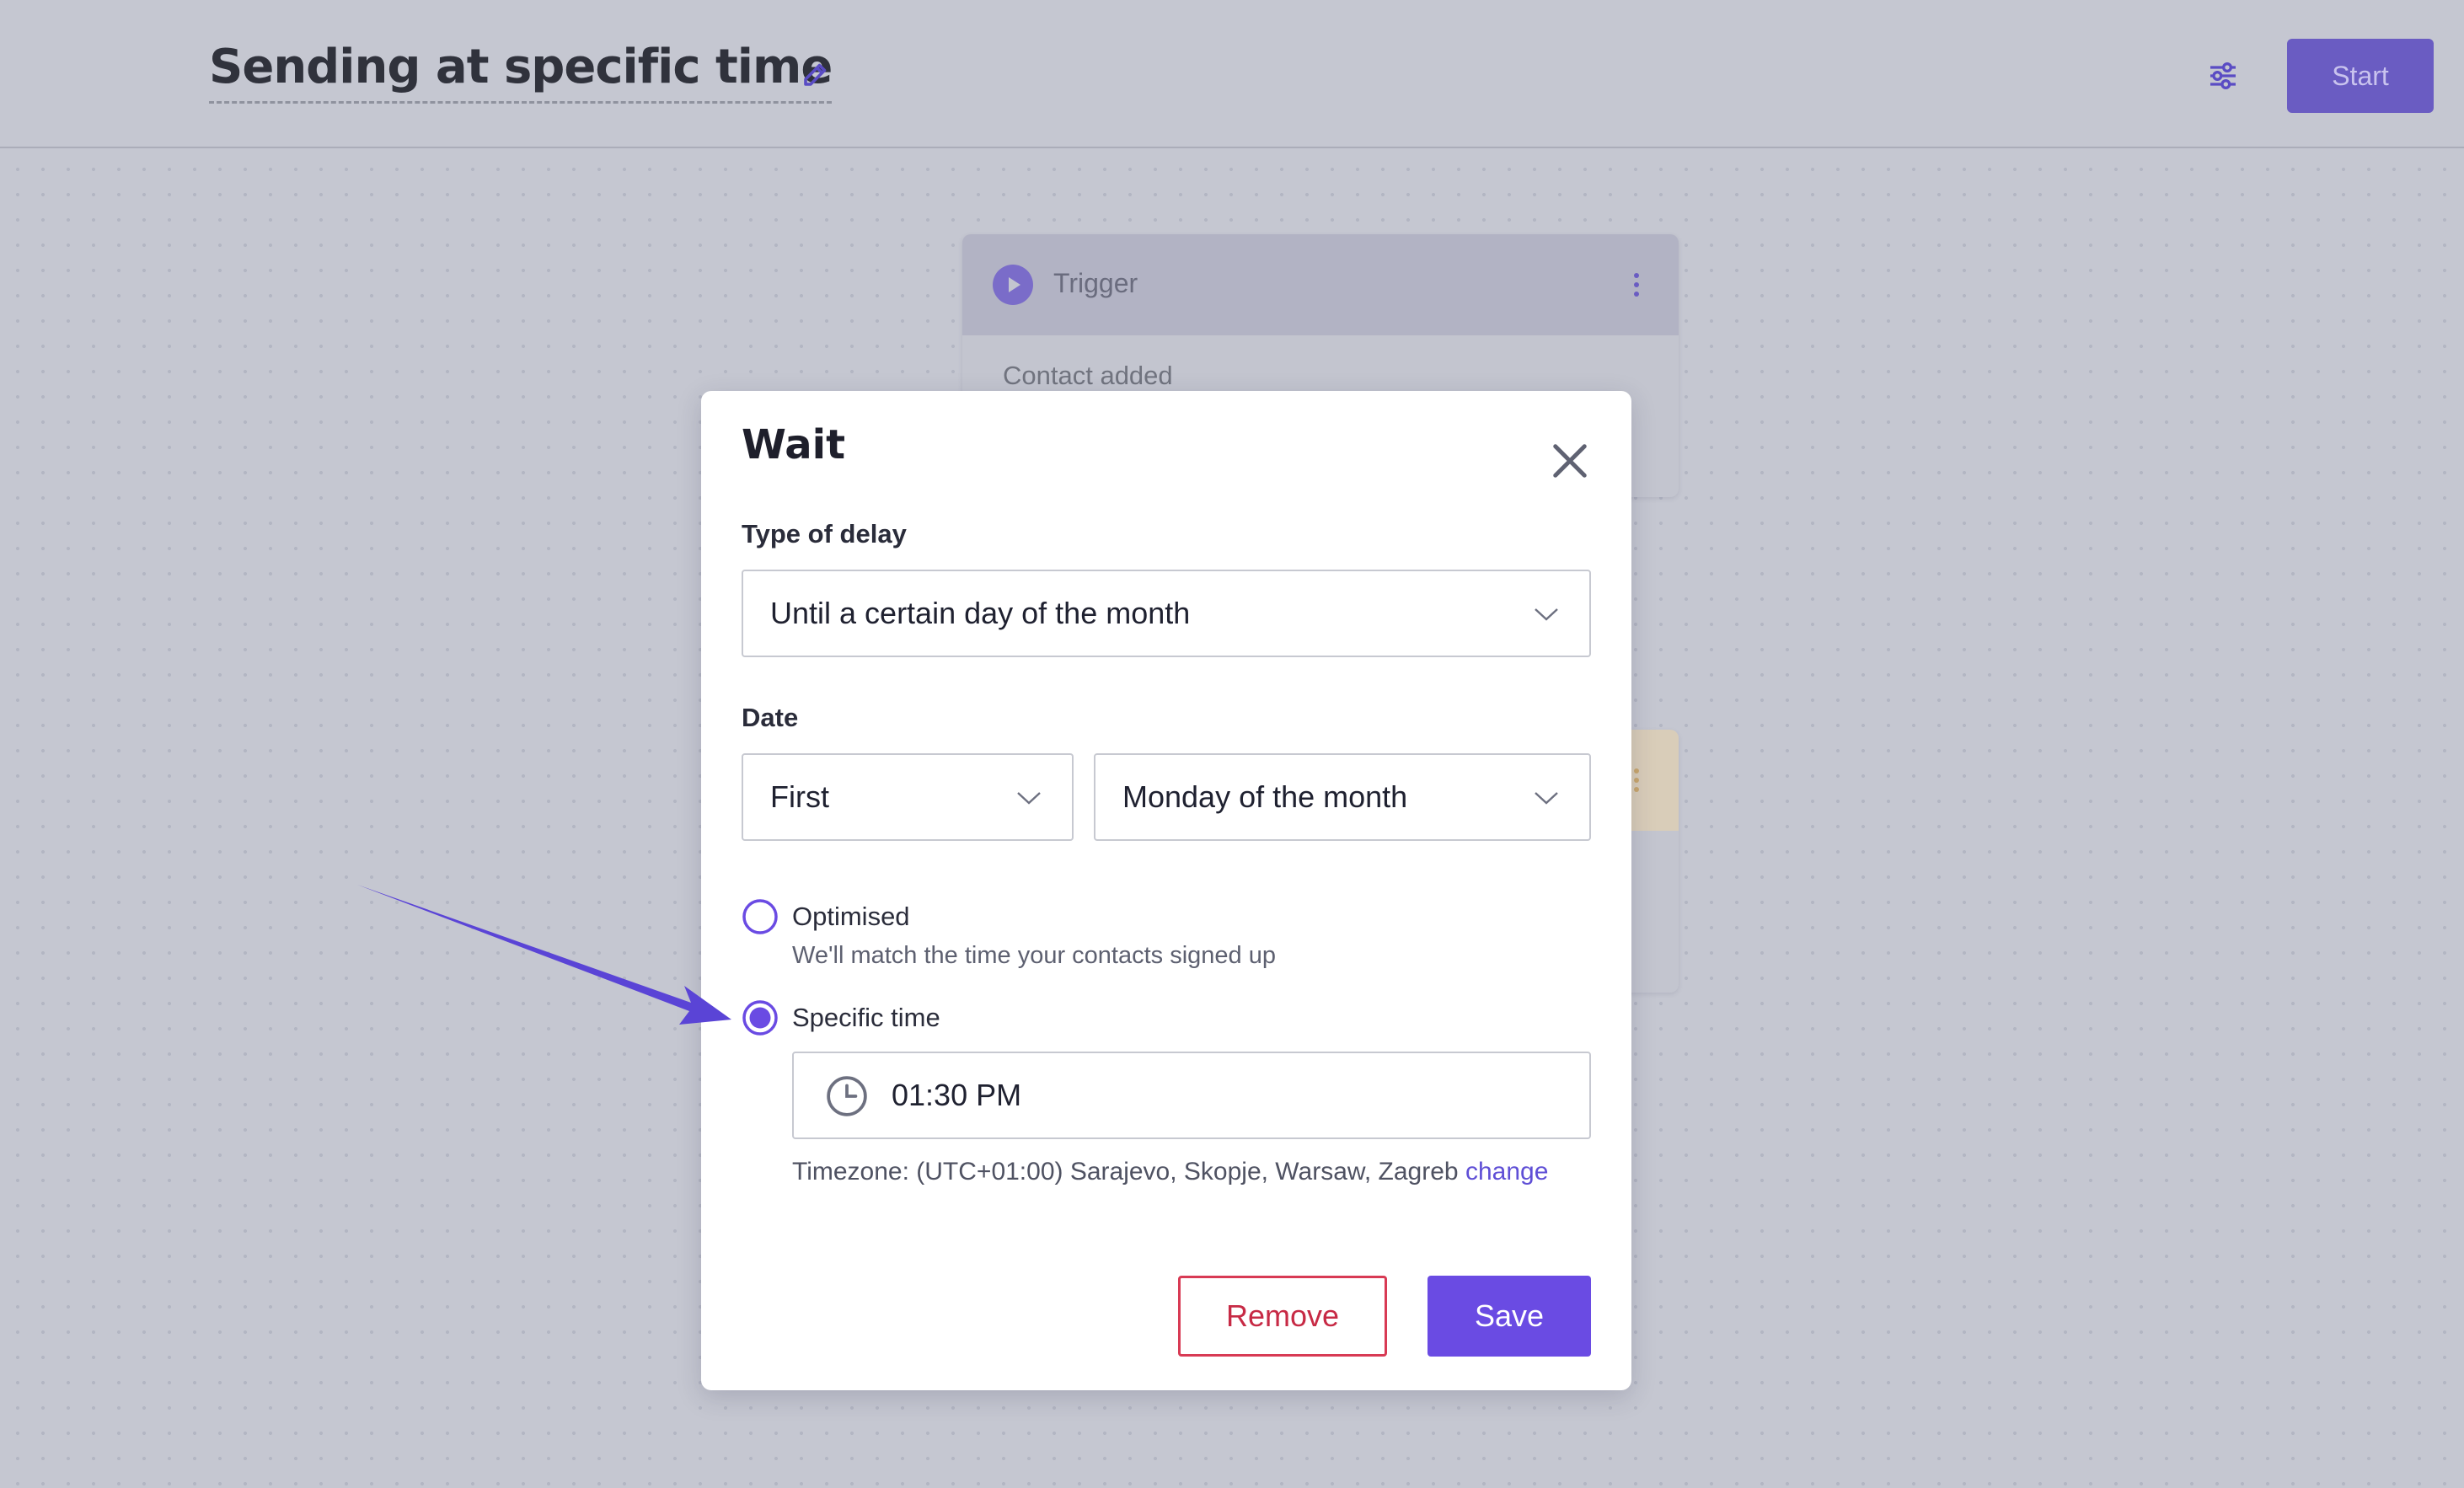  I want to click on save-button: Save, so click(1509, 1316).